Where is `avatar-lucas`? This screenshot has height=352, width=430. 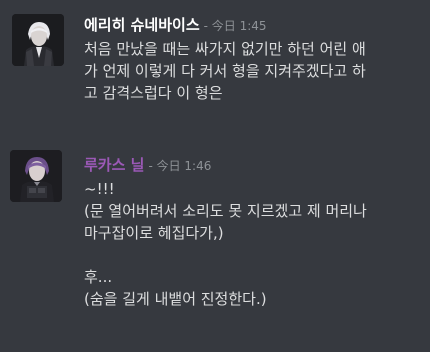 avatar-lucas is located at coordinates (36, 176).